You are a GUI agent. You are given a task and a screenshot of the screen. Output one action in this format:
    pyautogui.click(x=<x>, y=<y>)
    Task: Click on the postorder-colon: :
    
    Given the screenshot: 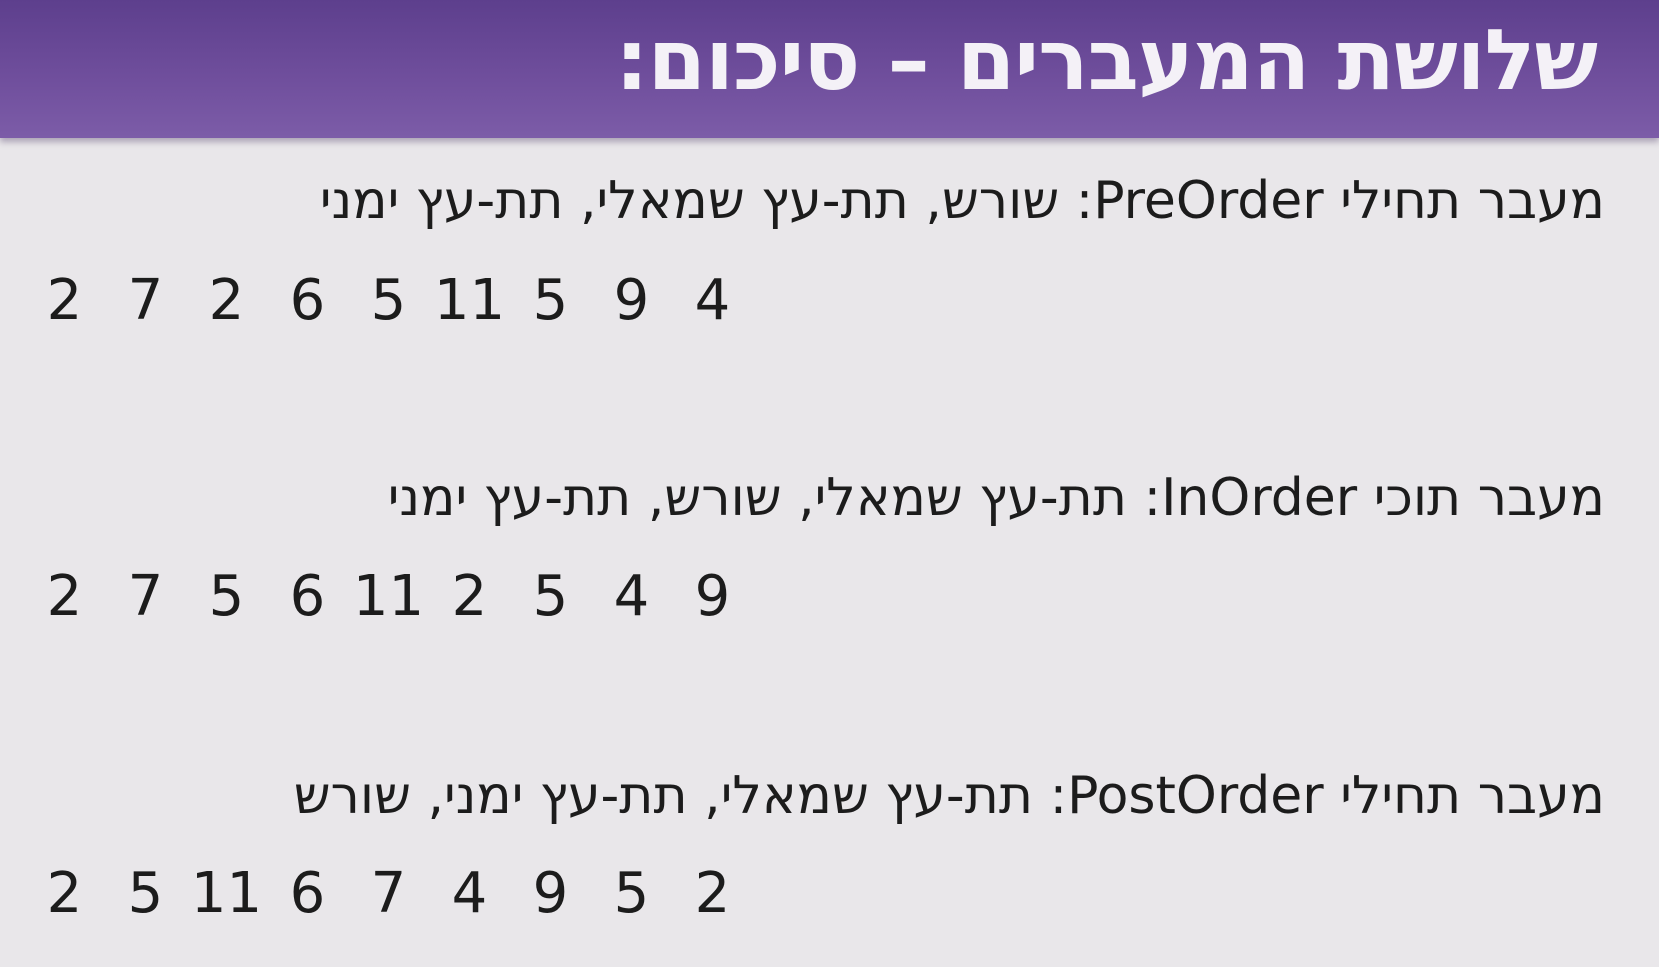 What is the action you would take?
    pyautogui.click(x=1058, y=796)
    